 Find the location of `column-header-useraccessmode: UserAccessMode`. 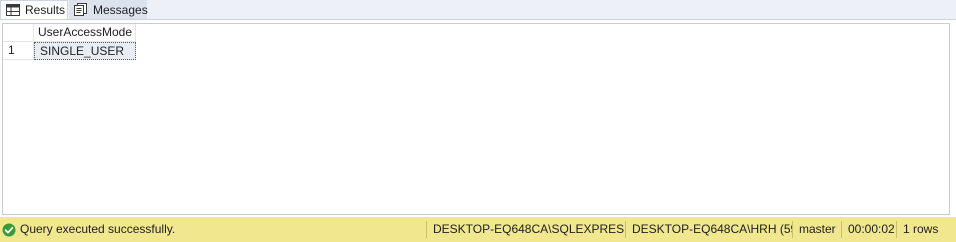

column-header-useraccessmode: UserAccessMode is located at coordinates (85, 33).